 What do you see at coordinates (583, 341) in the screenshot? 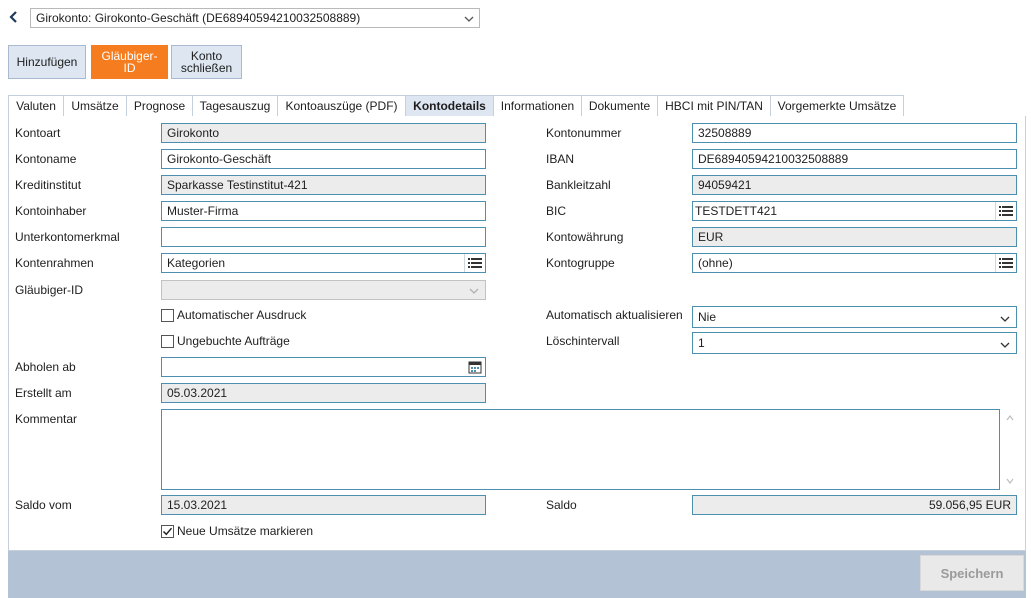
I see `loeschintervall-label: Löschintervall` at bounding box center [583, 341].